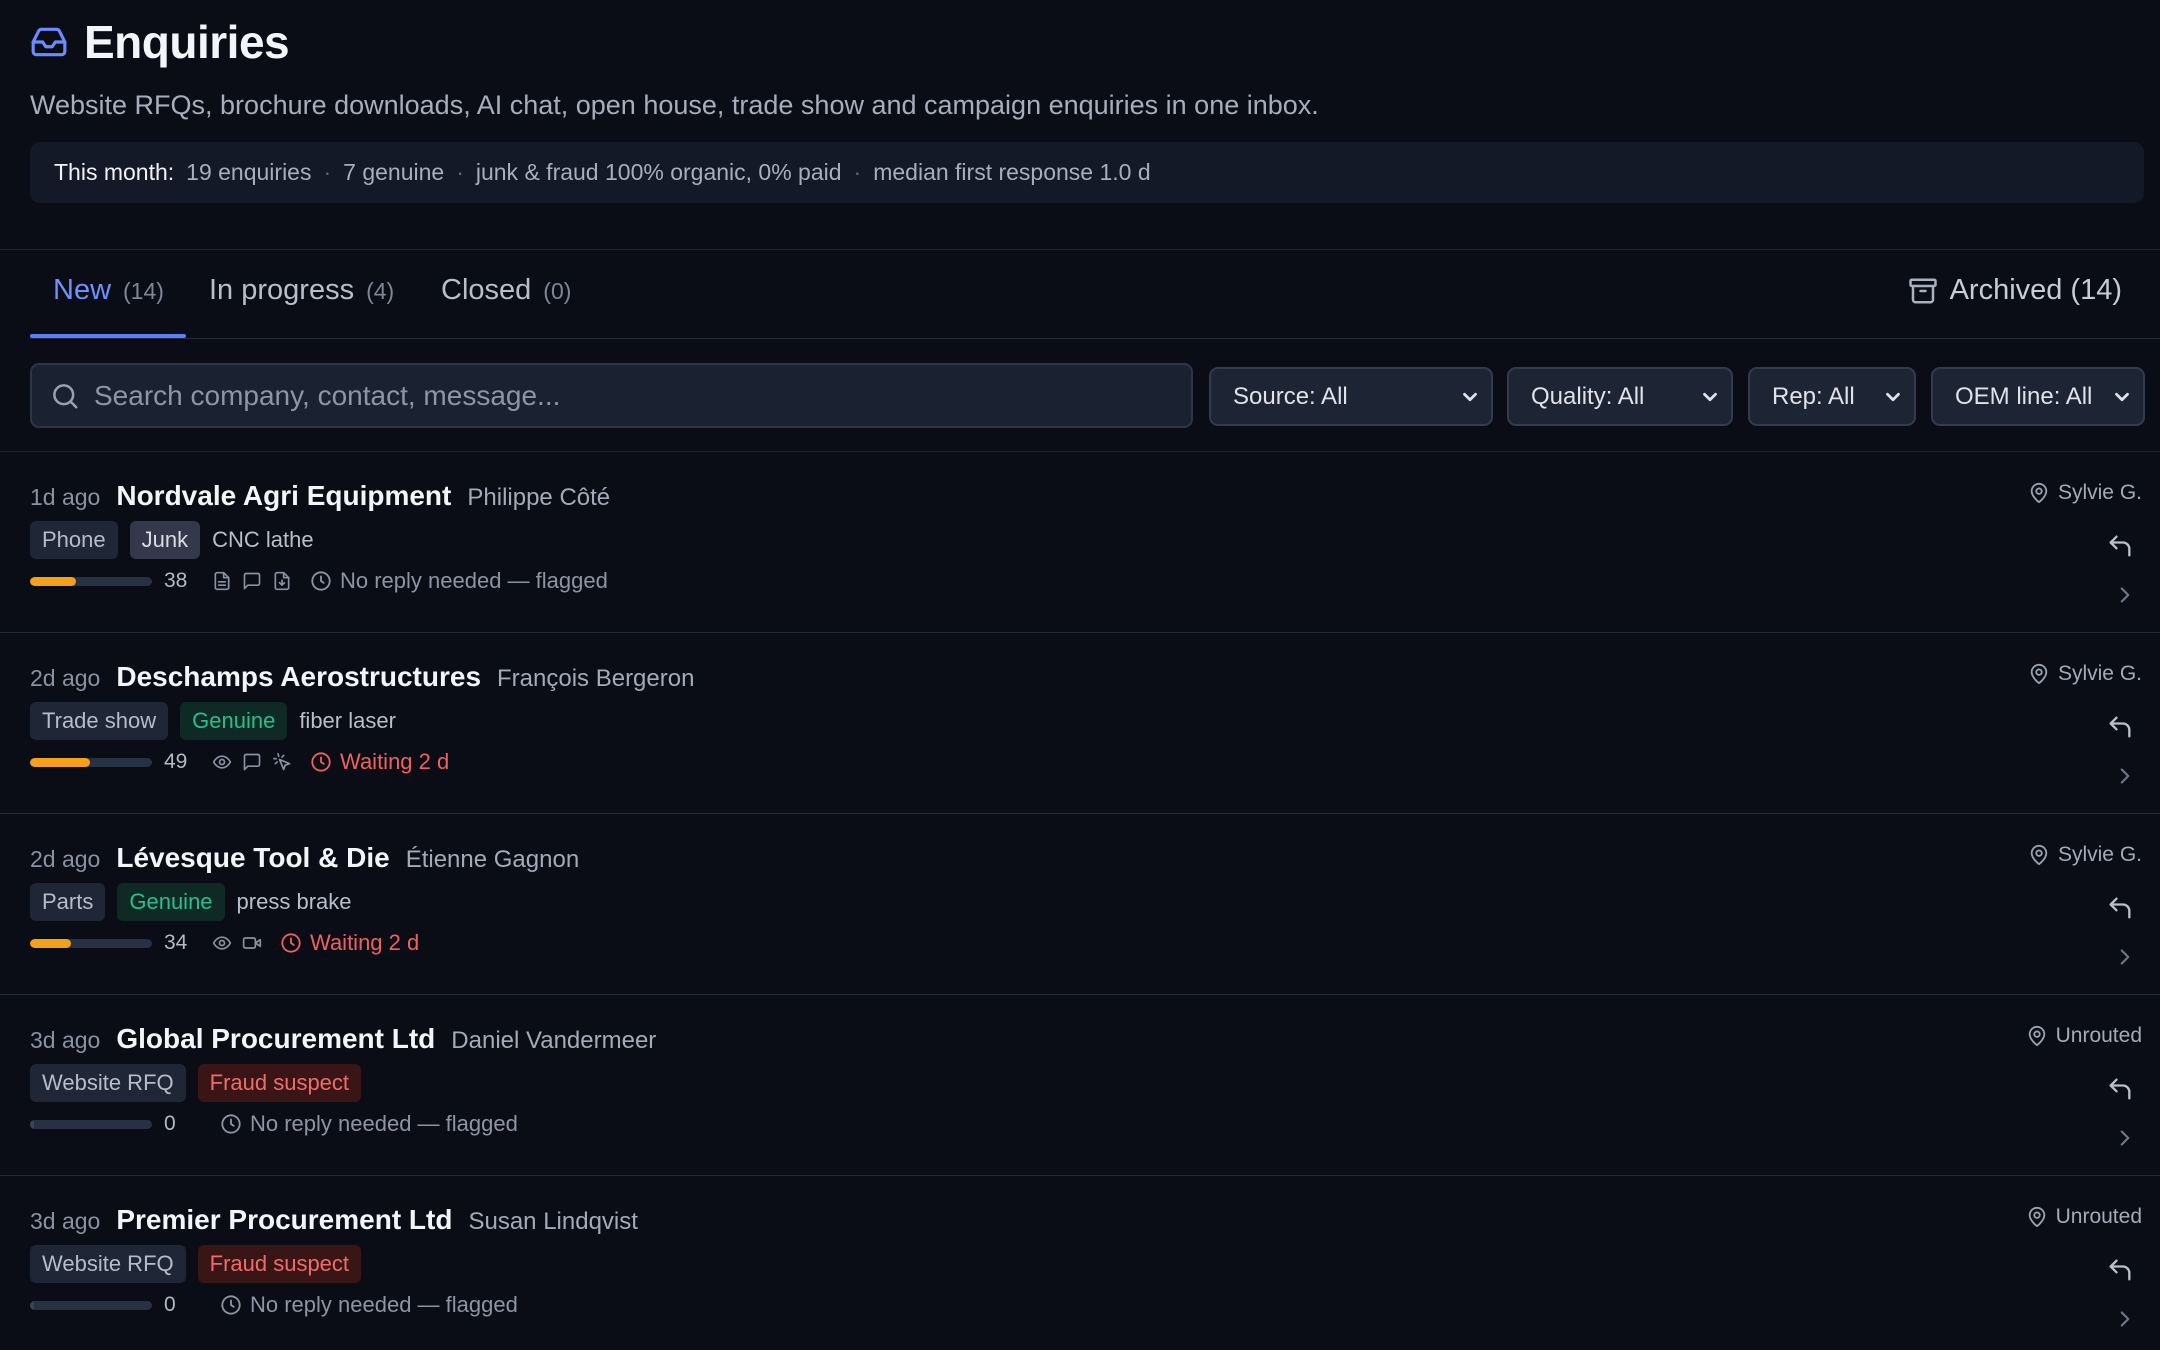  I want to click on lead-score: 49, so click(176, 761).